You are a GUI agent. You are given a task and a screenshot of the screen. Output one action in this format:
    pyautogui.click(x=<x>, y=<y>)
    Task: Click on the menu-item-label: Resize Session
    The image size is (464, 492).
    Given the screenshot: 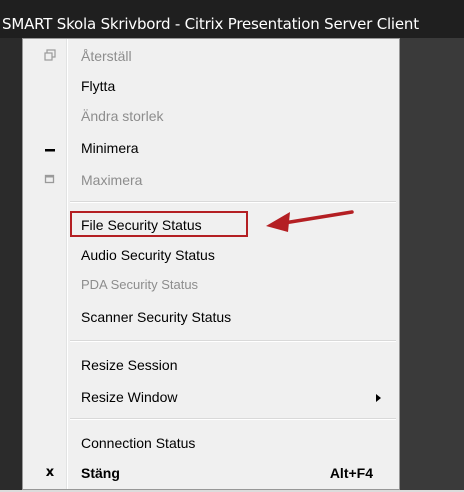 What is the action you would take?
    pyautogui.click(x=129, y=365)
    